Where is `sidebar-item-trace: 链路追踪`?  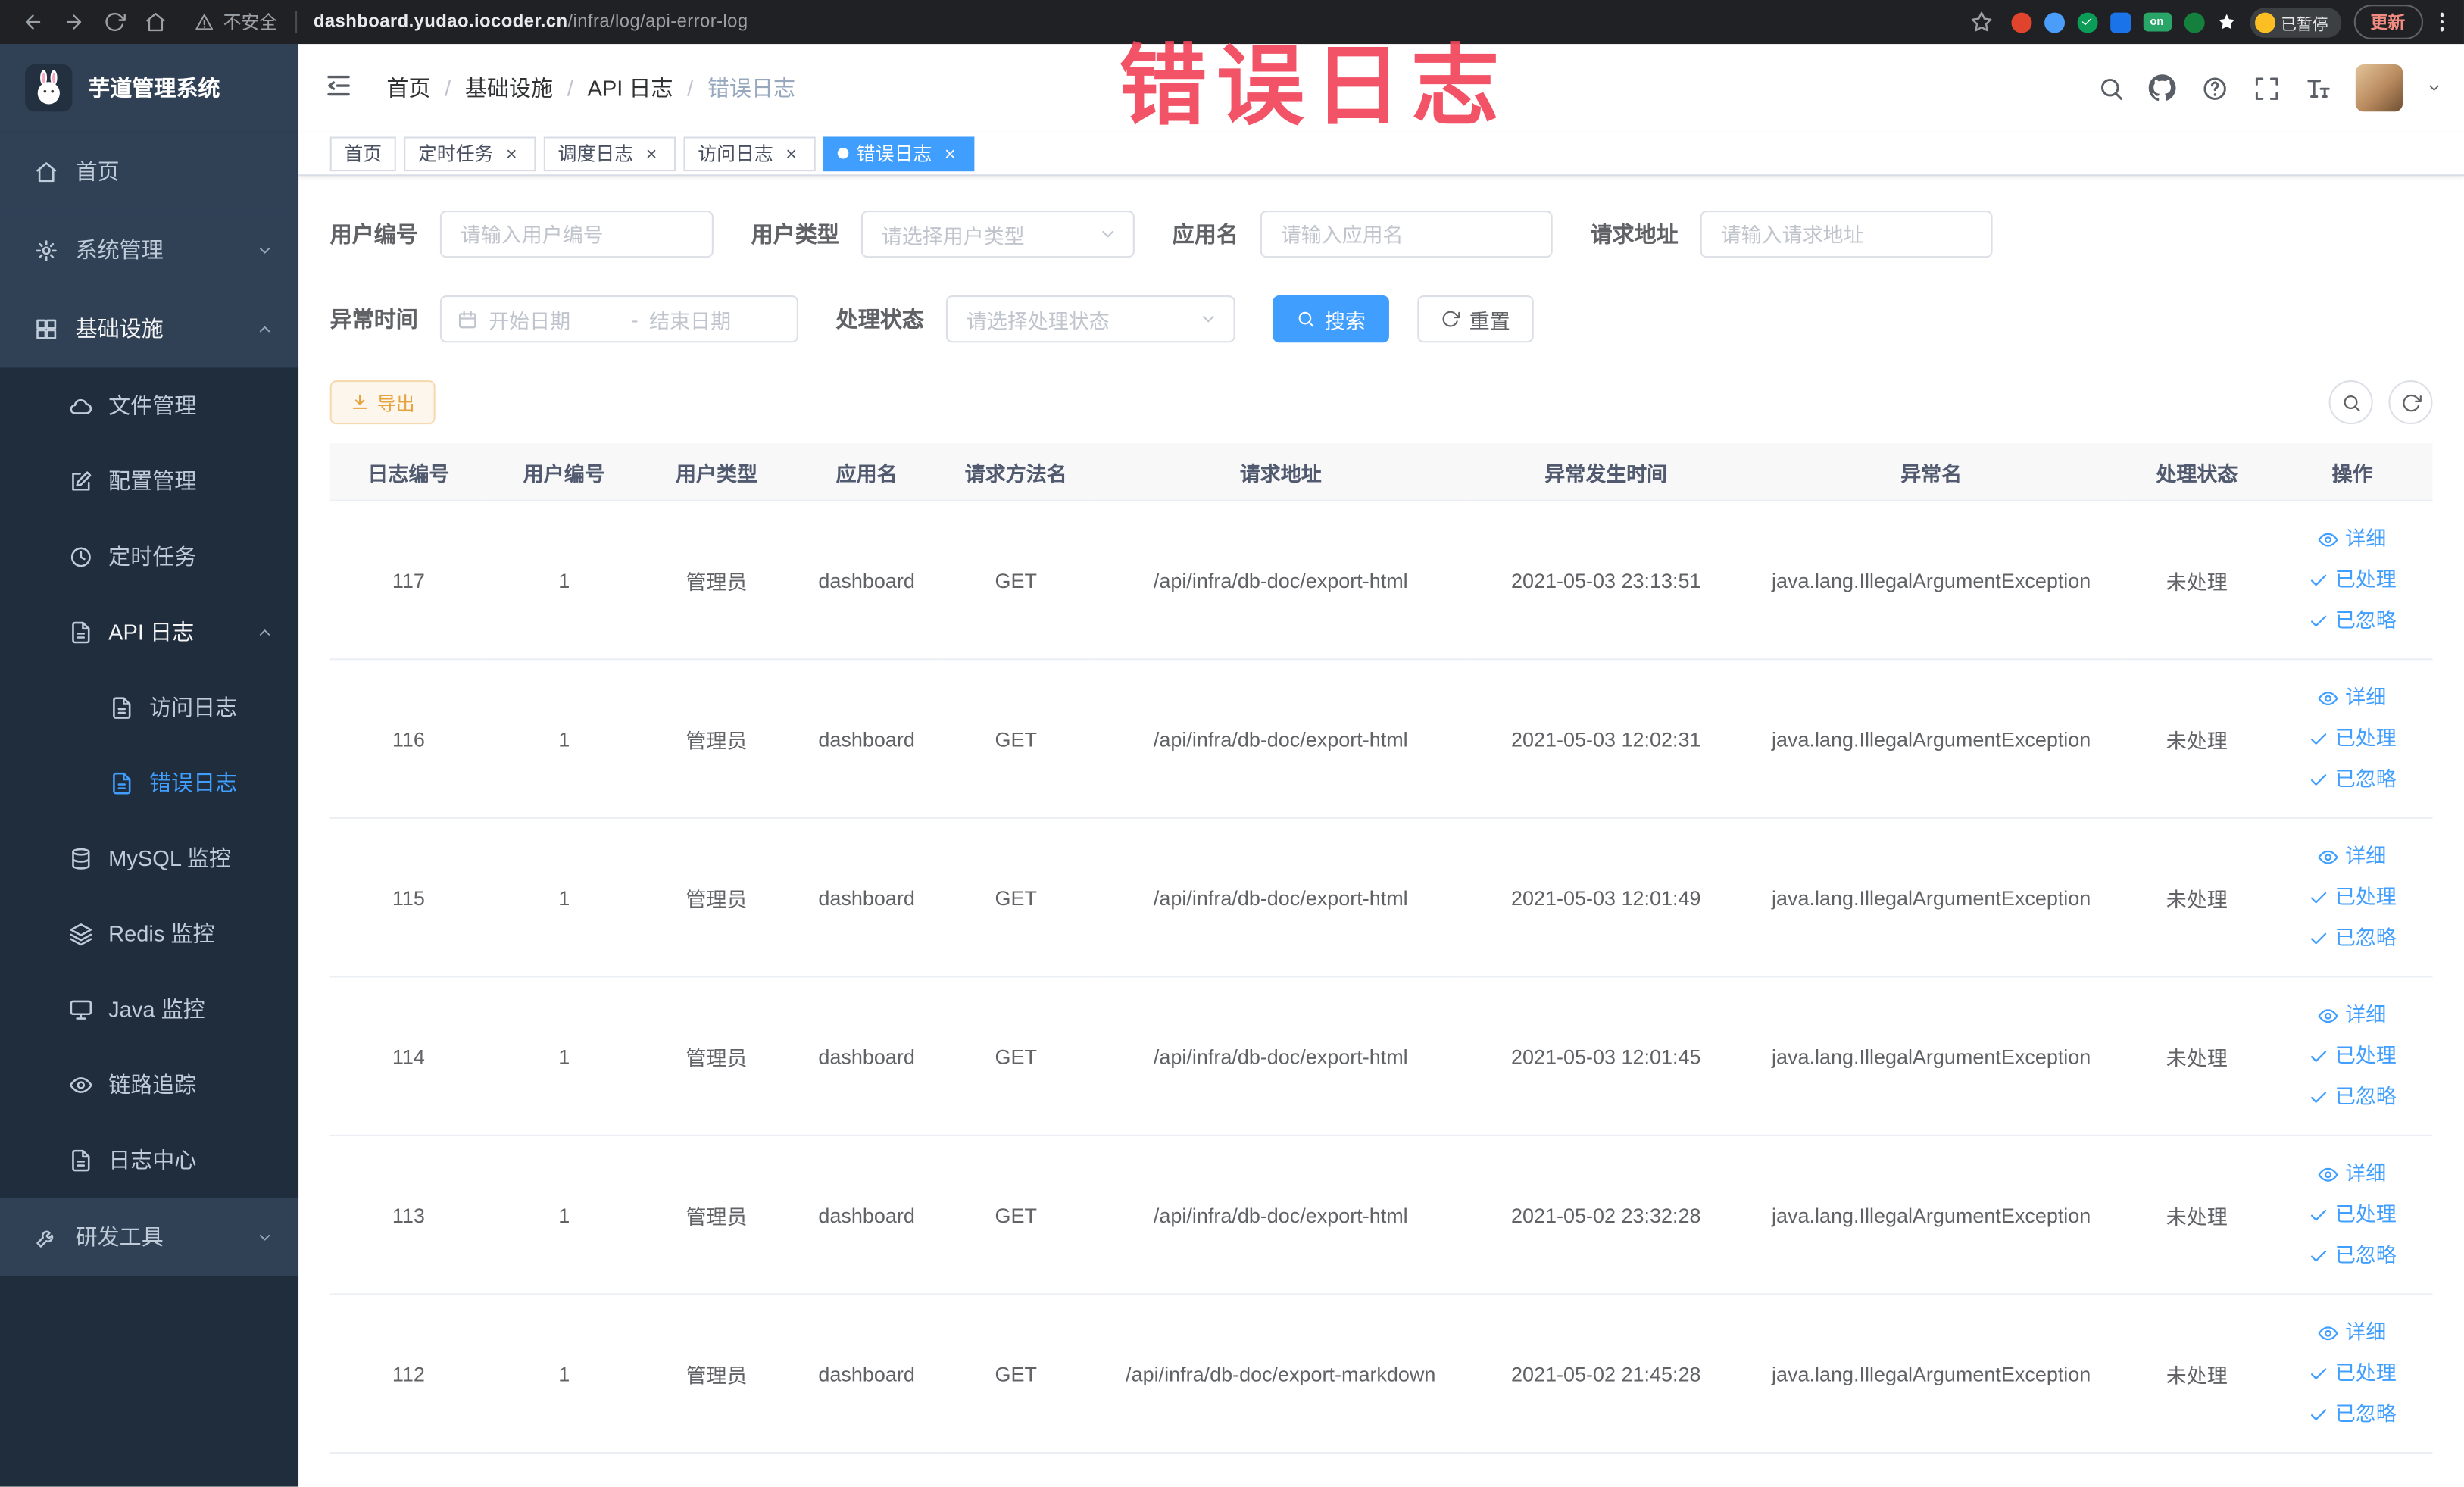 sidebar-item-trace: 链路追踪 is located at coordinates (149, 1084).